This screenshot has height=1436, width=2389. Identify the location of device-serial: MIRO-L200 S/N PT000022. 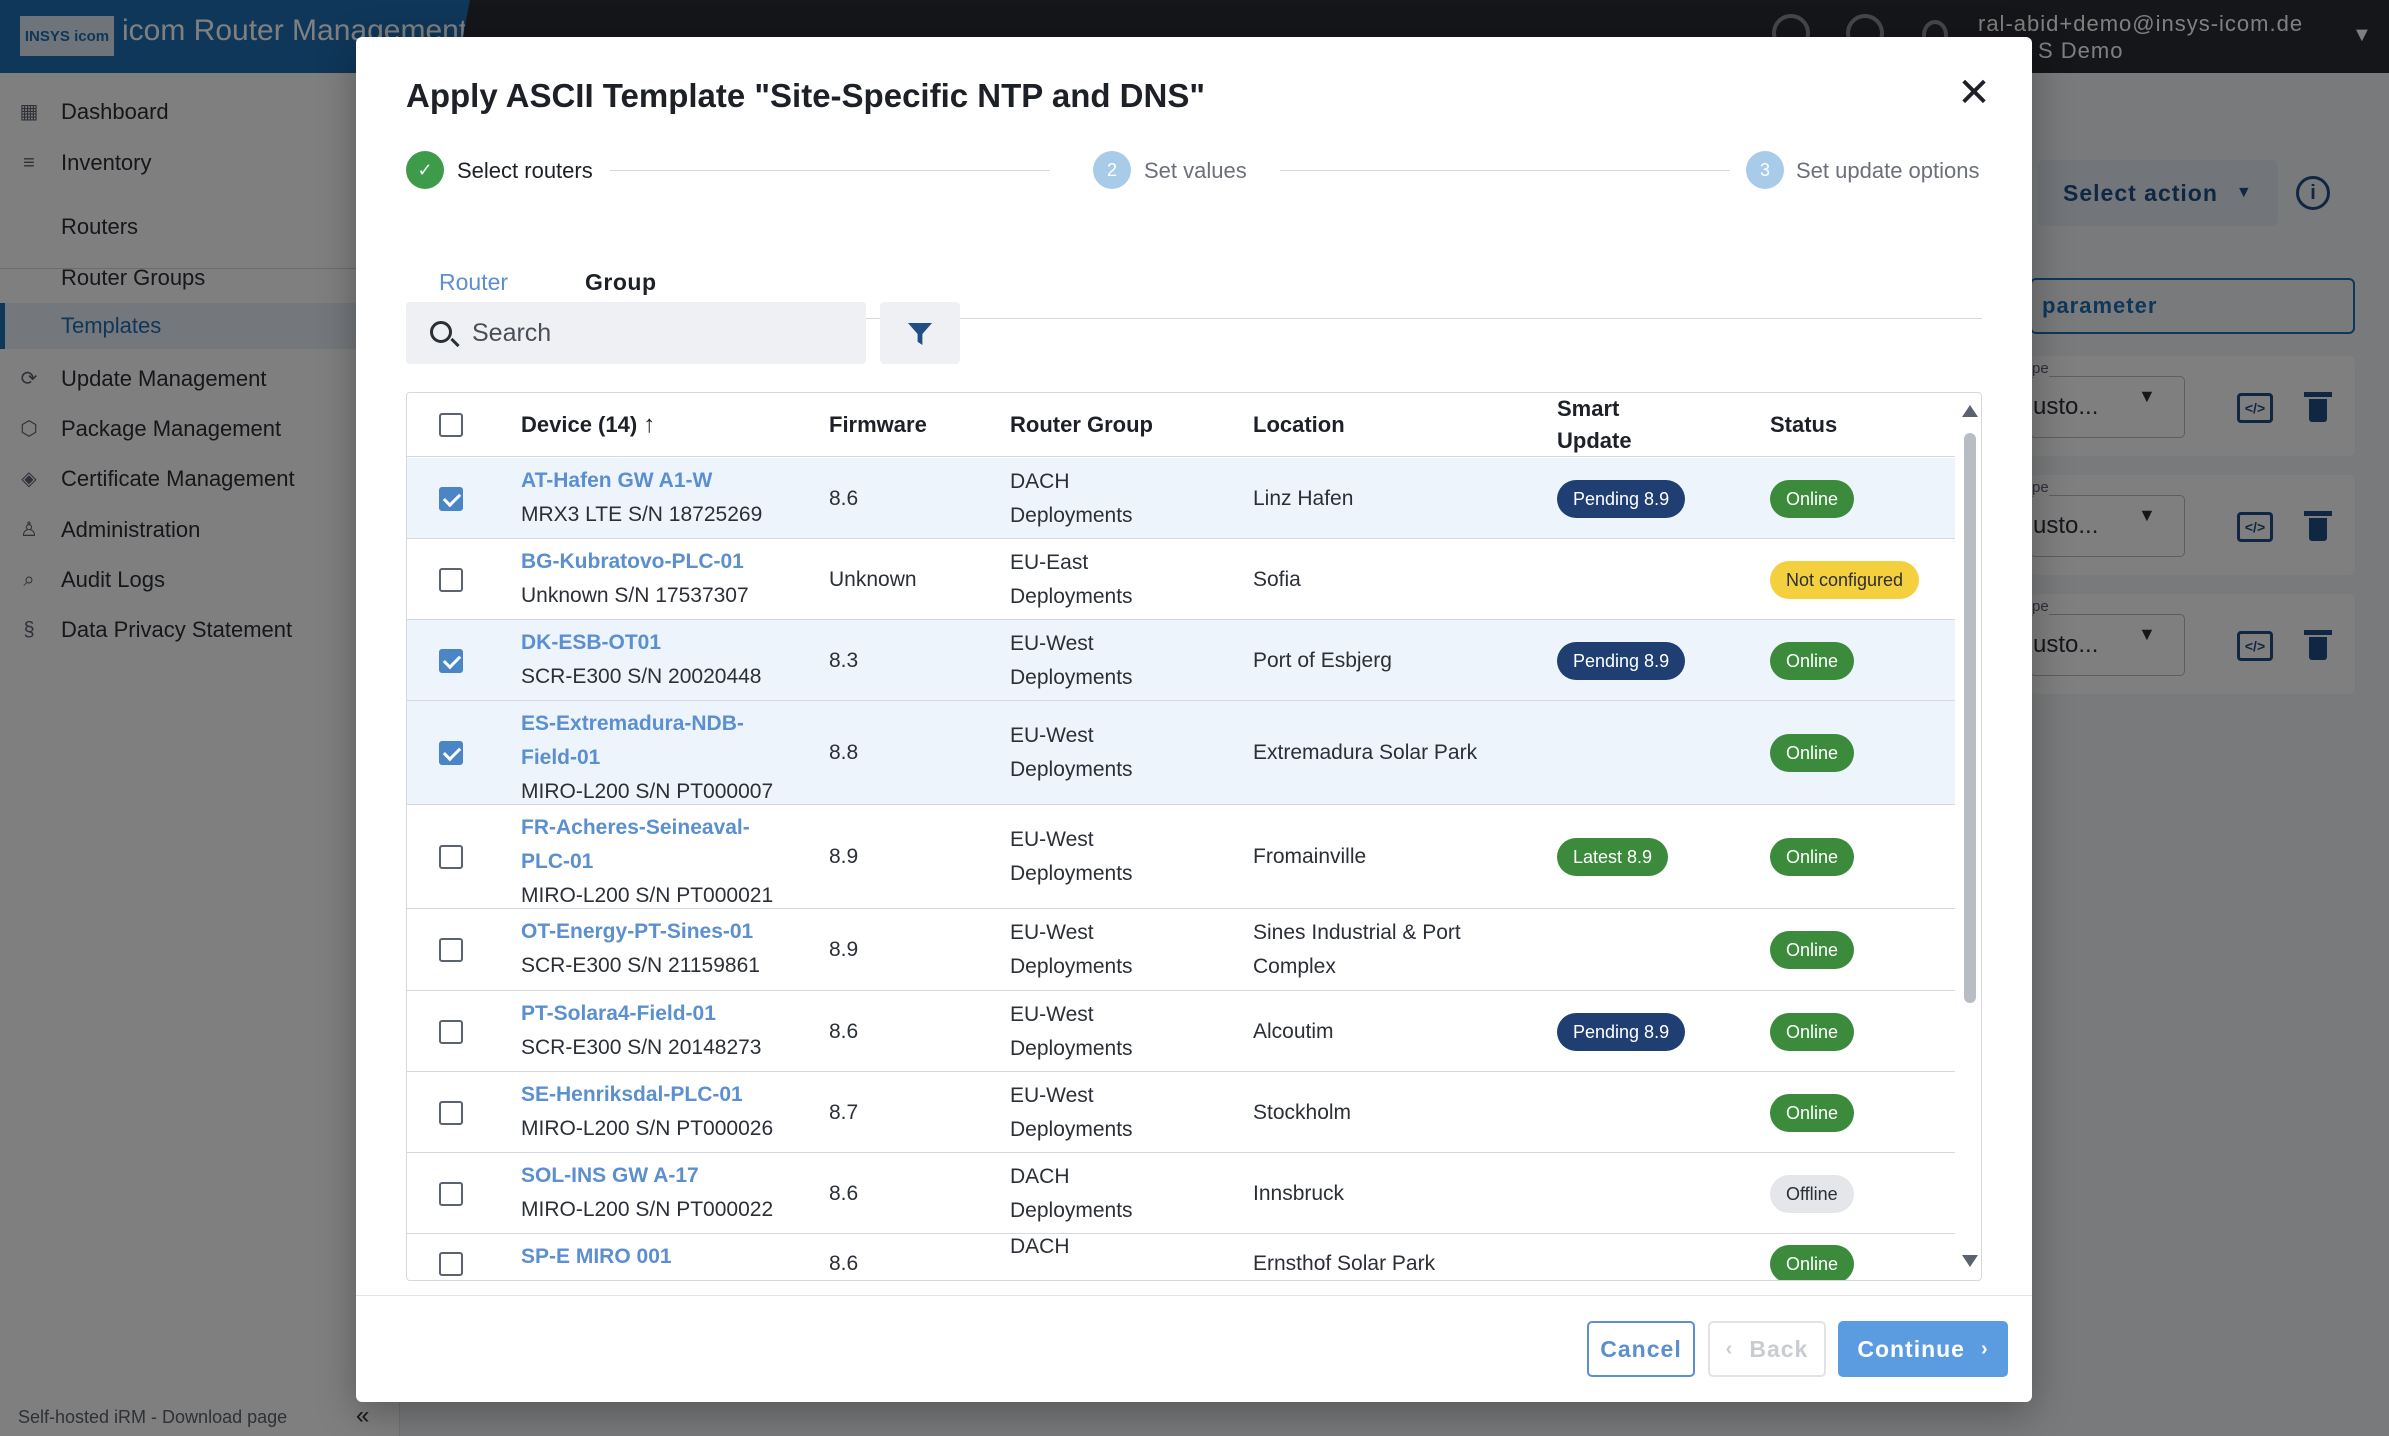
(647, 1209).